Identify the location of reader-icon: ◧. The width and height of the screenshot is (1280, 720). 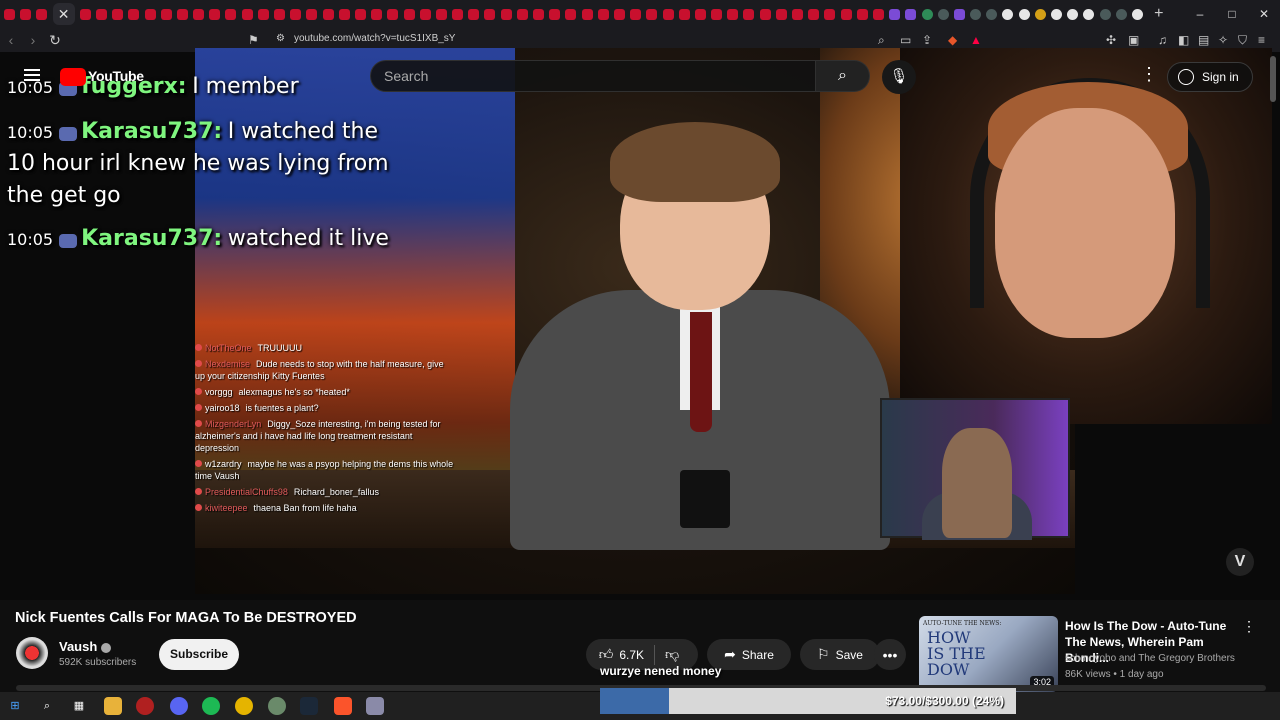
(1183, 40).